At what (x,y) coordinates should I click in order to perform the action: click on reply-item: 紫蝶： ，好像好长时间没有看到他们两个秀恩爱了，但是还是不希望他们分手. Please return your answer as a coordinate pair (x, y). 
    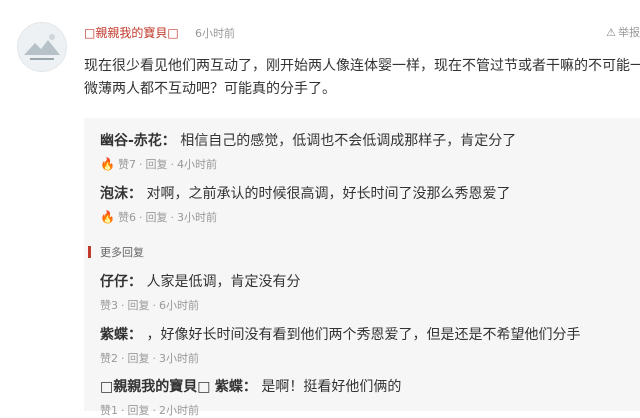
    Looking at the image, I should click on (340, 334).